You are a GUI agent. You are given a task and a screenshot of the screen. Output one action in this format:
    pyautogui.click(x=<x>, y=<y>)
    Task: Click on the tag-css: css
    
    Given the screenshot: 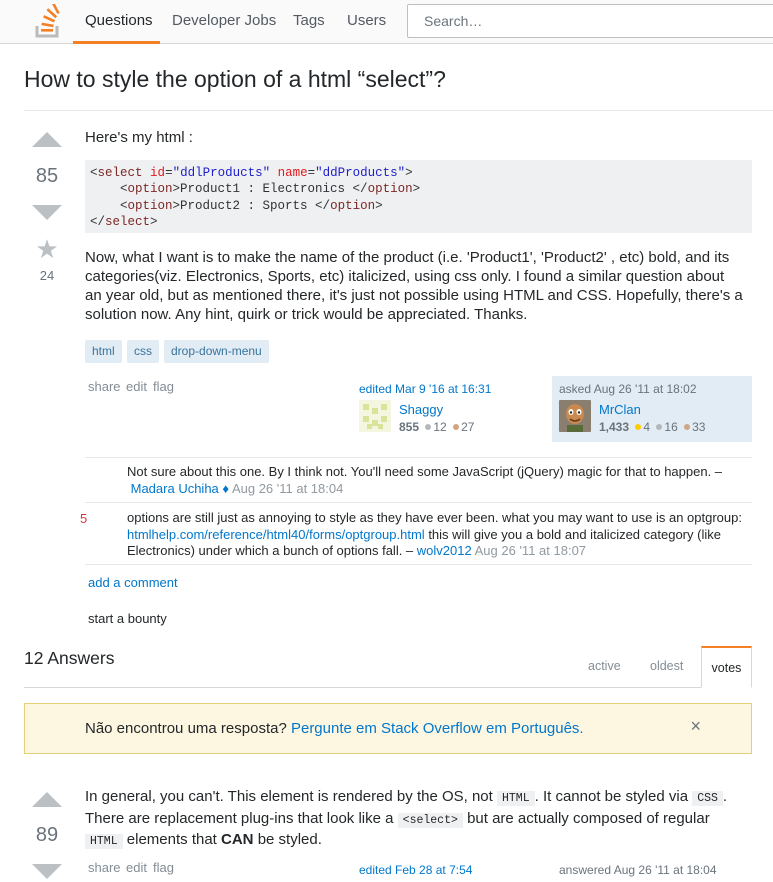 What is the action you would take?
    pyautogui.click(x=143, y=351)
    